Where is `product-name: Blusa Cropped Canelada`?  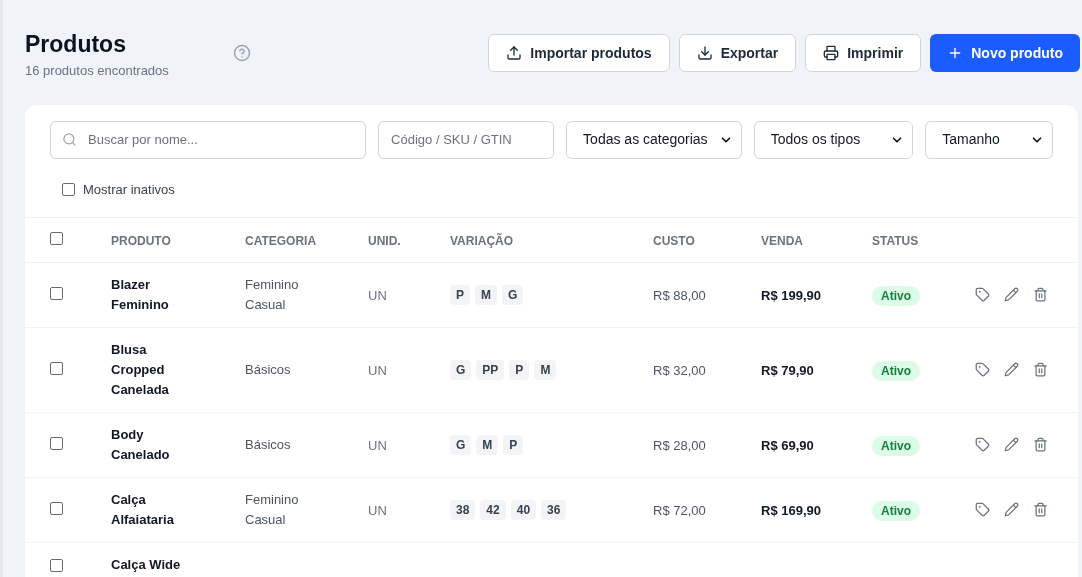
product-name: Blusa Cropped Canelada is located at coordinates (140, 369).